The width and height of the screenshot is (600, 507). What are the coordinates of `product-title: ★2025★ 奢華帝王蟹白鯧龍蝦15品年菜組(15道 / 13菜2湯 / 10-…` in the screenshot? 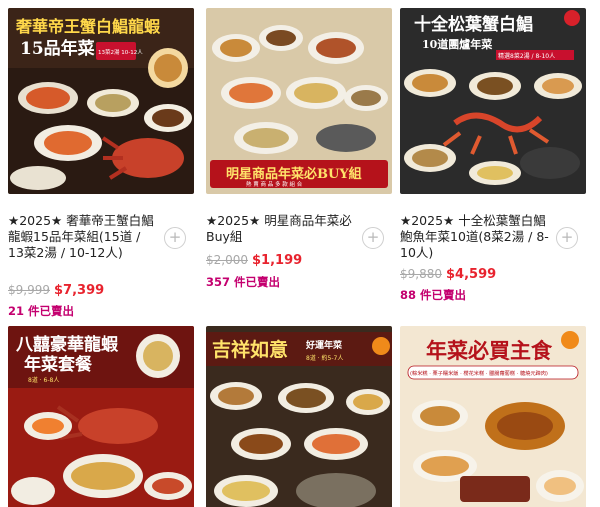 It's located at (83, 237).